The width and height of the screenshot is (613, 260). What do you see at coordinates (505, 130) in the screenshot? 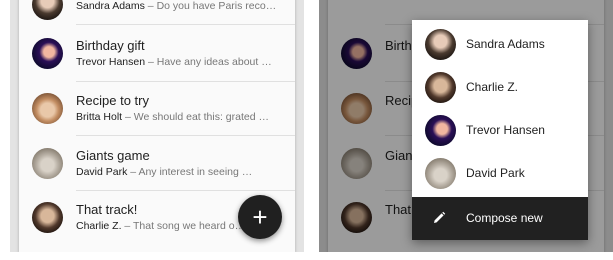
I see `menu-item-label: Trevor Hansen` at bounding box center [505, 130].